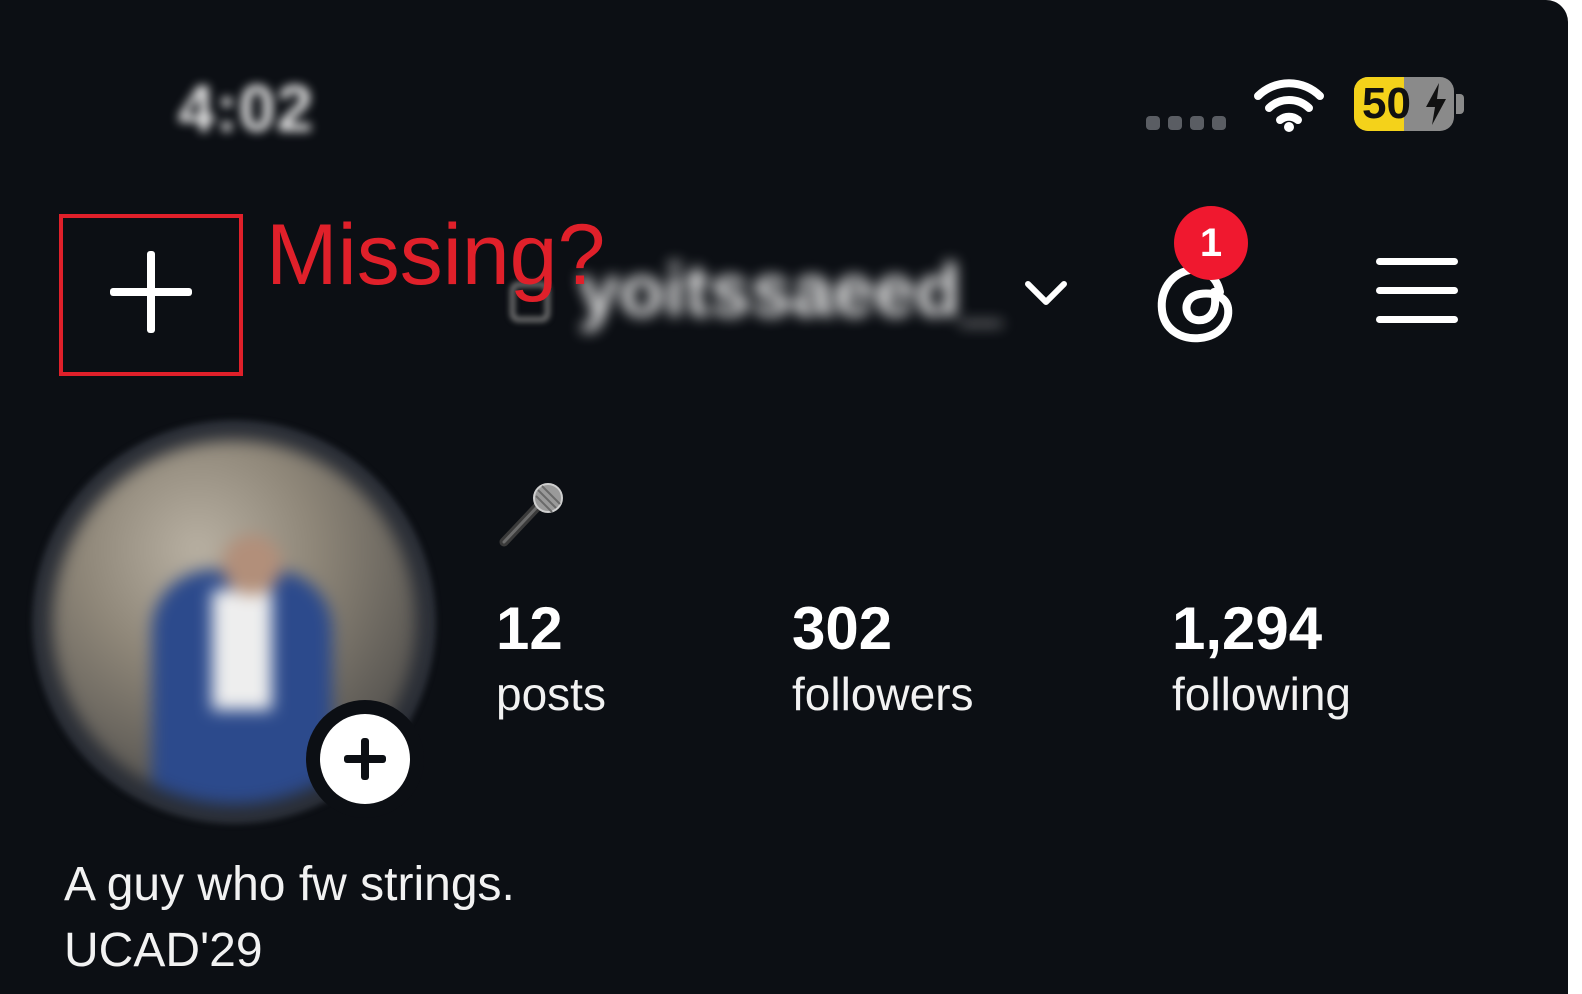  What do you see at coordinates (842, 628) in the screenshot?
I see `stat-count: 302` at bounding box center [842, 628].